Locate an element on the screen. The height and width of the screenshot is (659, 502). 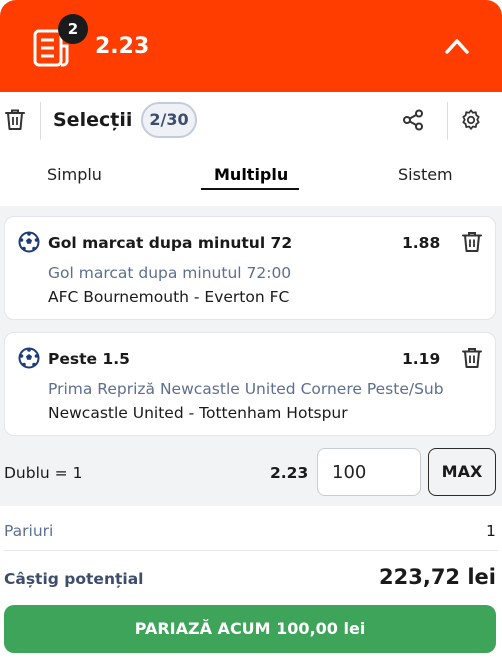
footer-divider is located at coordinates (251, 550).